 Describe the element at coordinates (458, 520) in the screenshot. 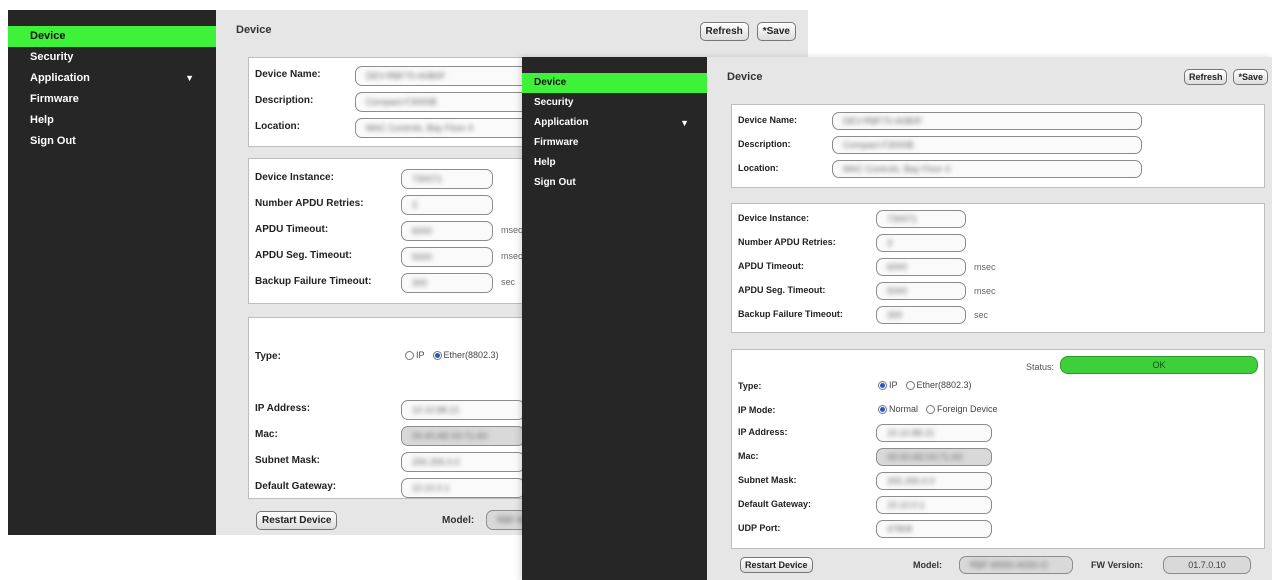

I see `model-label: Model:` at that location.